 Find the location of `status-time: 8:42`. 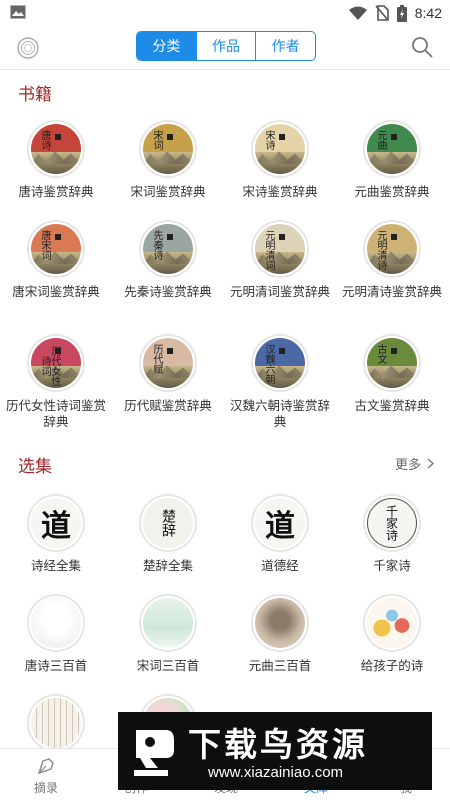

status-time: 8:42 is located at coordinates (428, 13).